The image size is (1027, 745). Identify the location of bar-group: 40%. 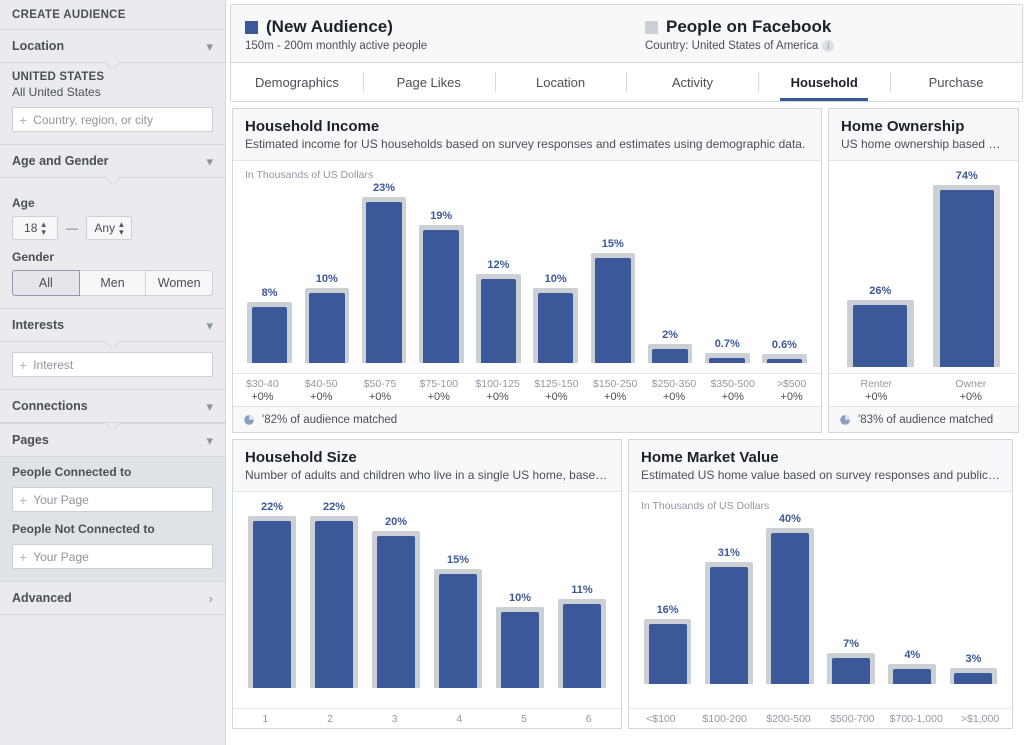
(789, 598).